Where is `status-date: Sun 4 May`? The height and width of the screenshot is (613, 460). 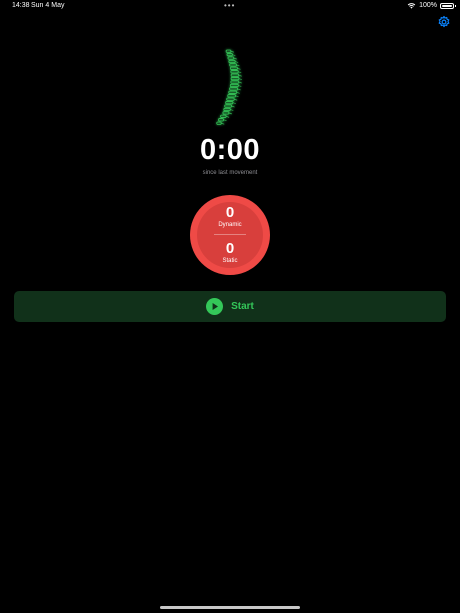 status-date: Sun 4 May is located at coordinates (48, 5).